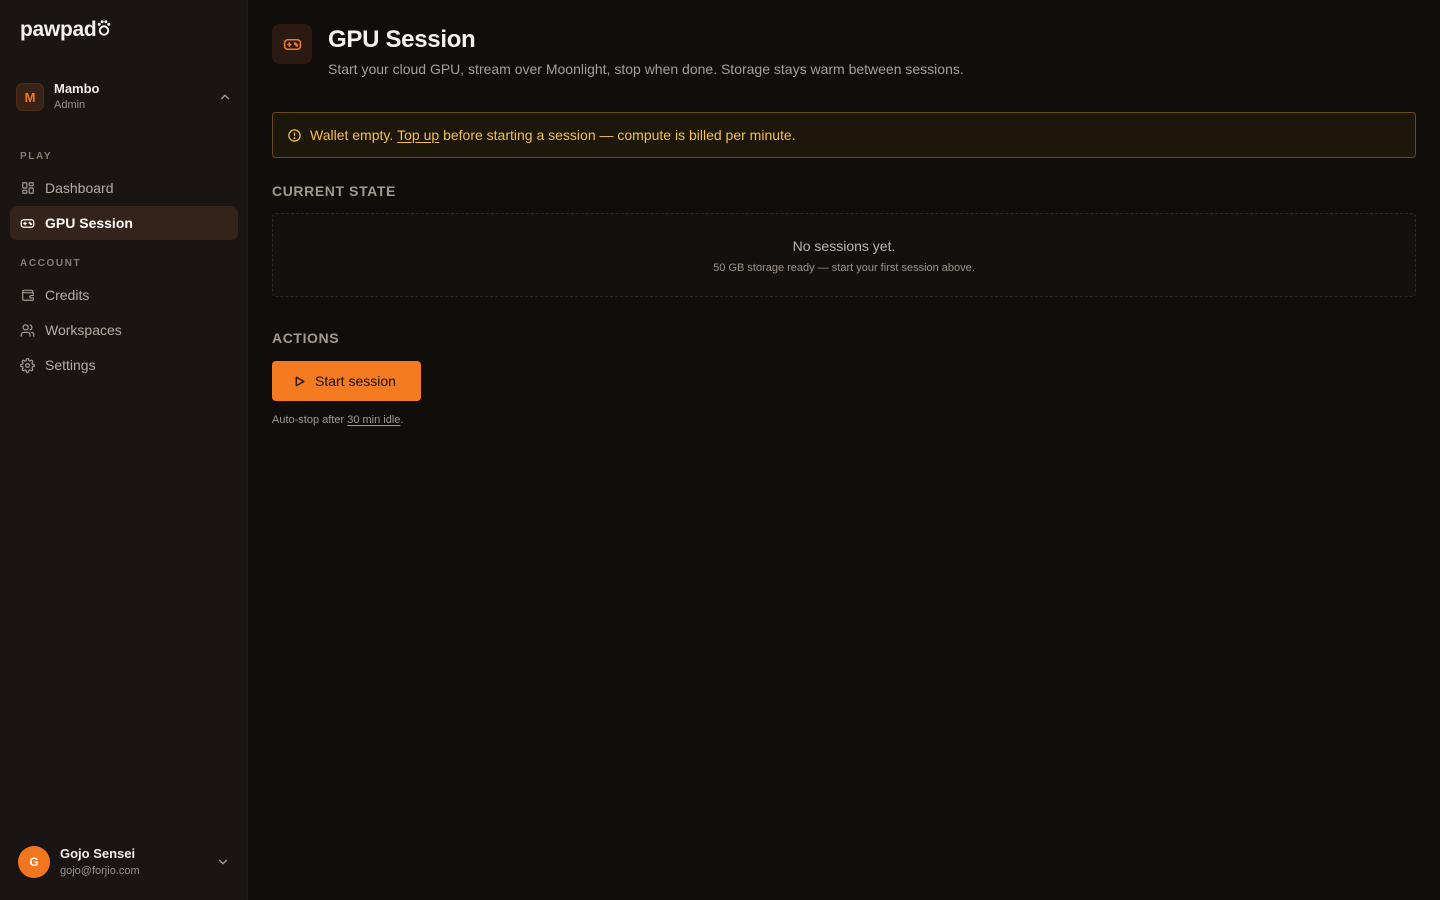 The width and height of the screenshot is (1440, 900). I want to click on auto-stop-note: Auto-stop after 30 min idle., so click(337, 420).